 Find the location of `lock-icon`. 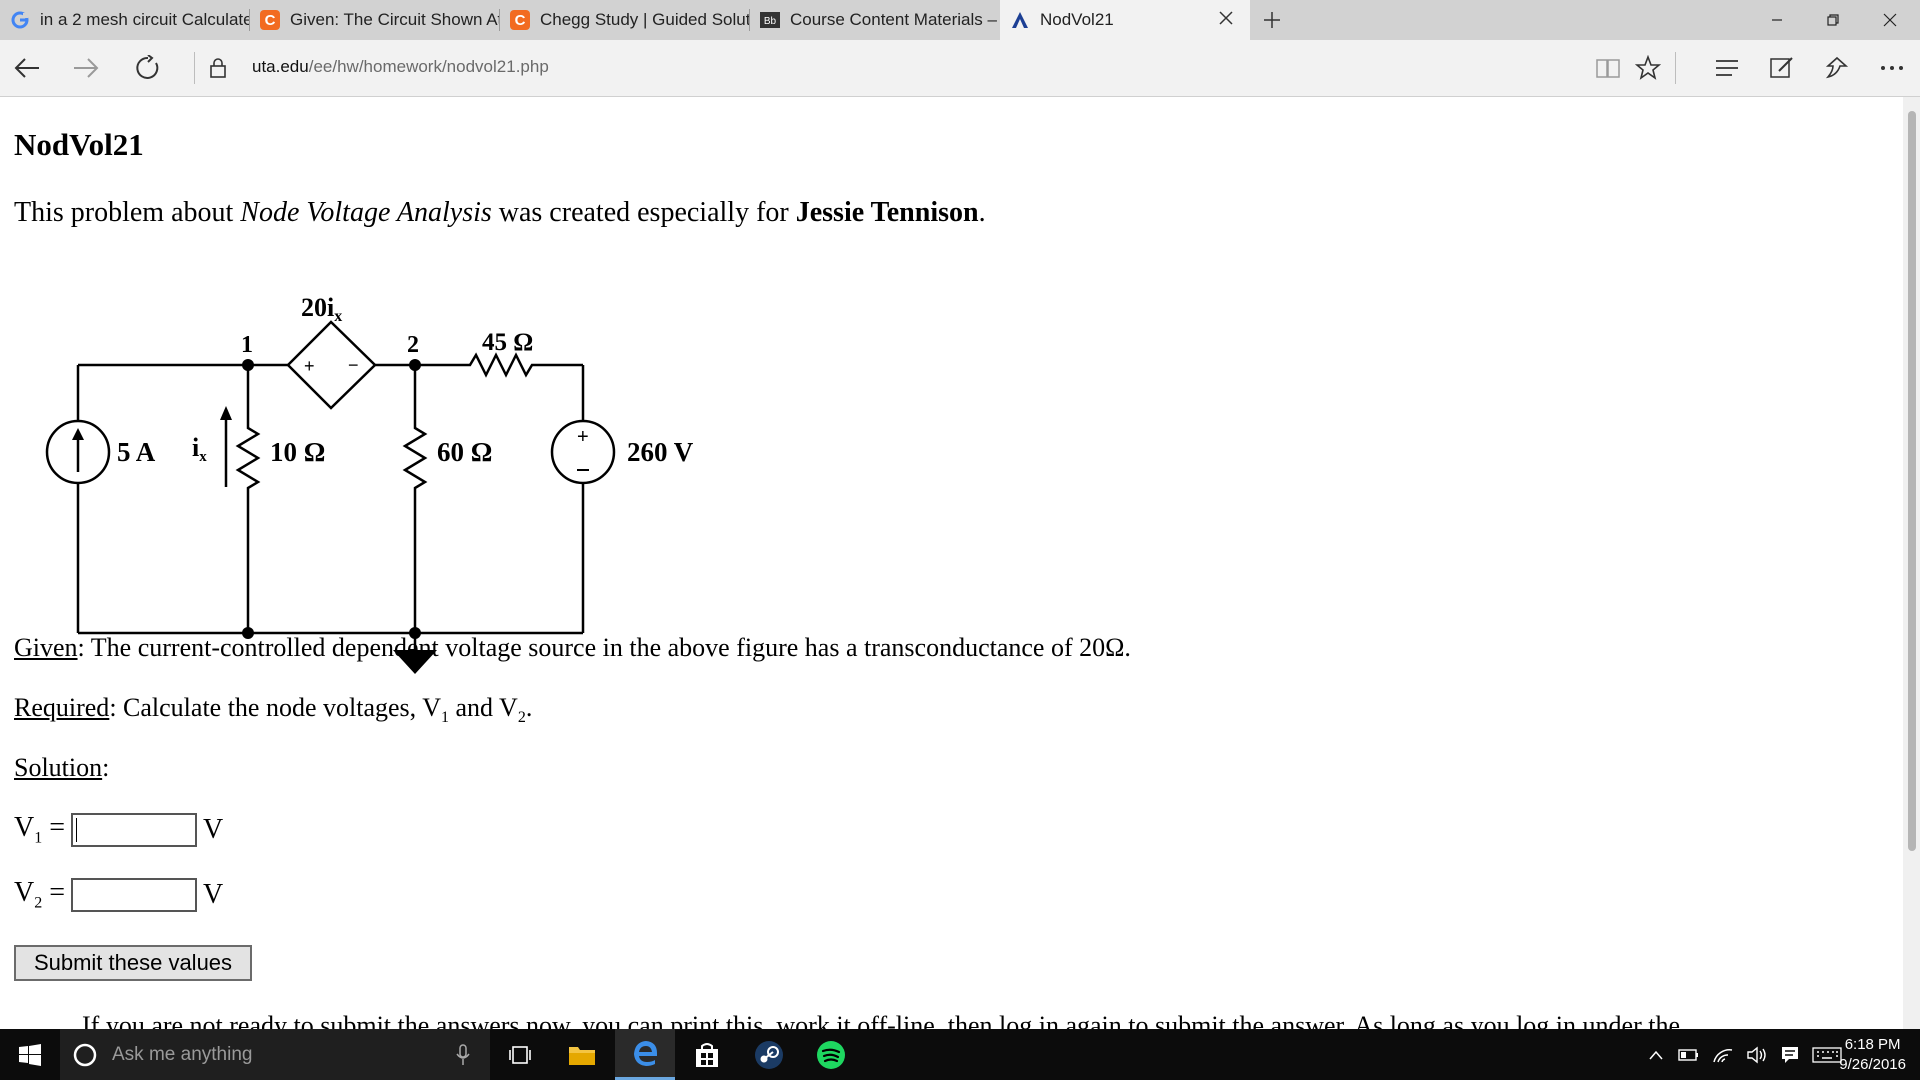

lock-icon is located at coordinates (218, 68).